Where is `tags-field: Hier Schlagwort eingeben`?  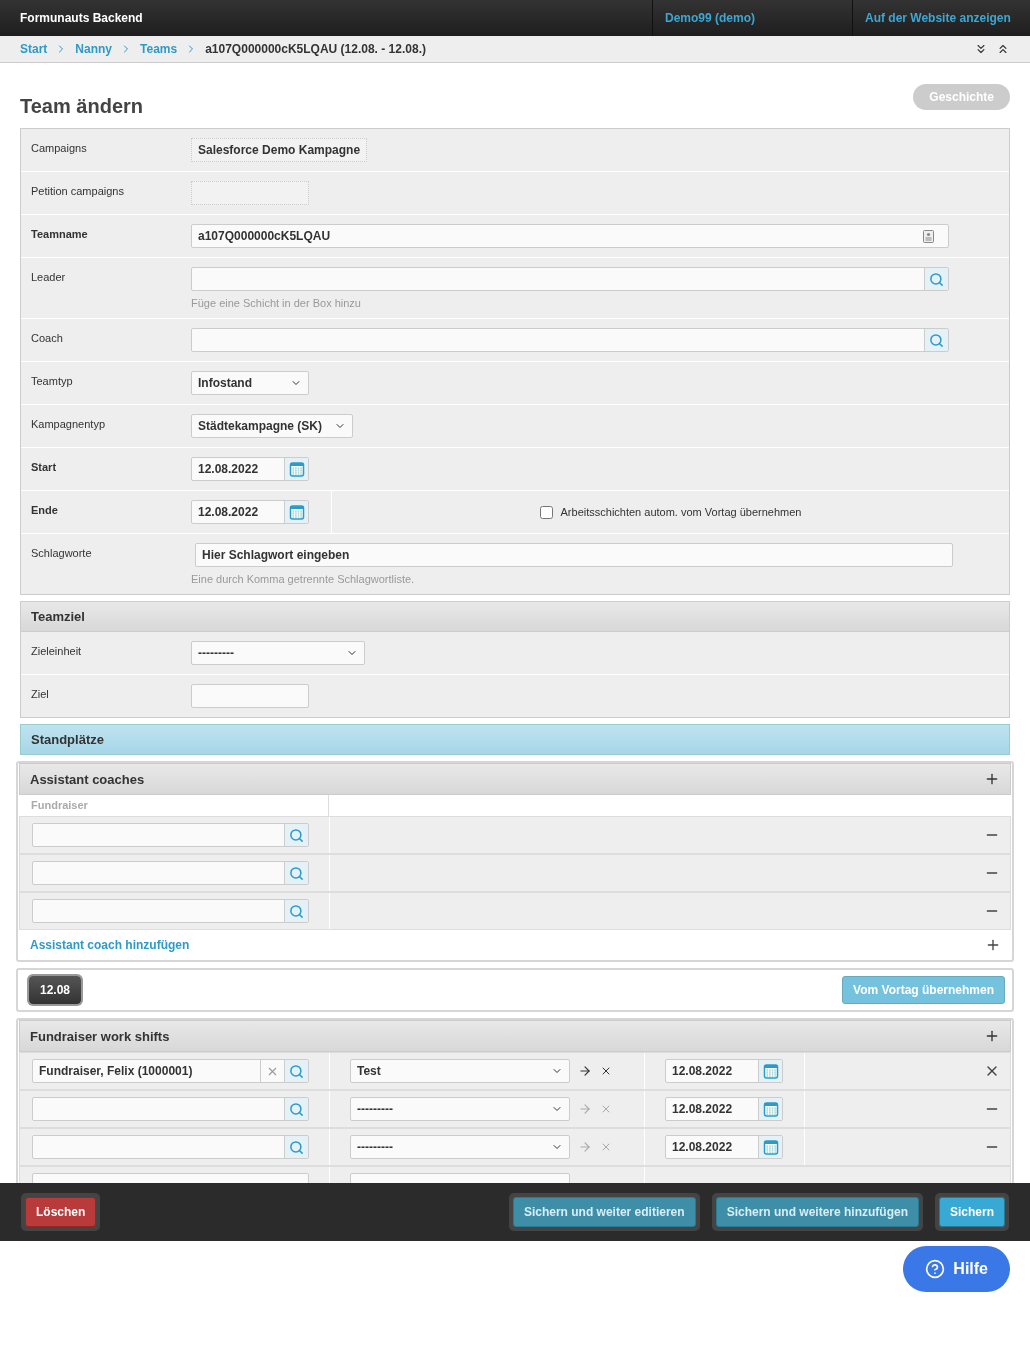 tags-field: Hier Schlagwort eingeben is located at coordinates (574, 555).